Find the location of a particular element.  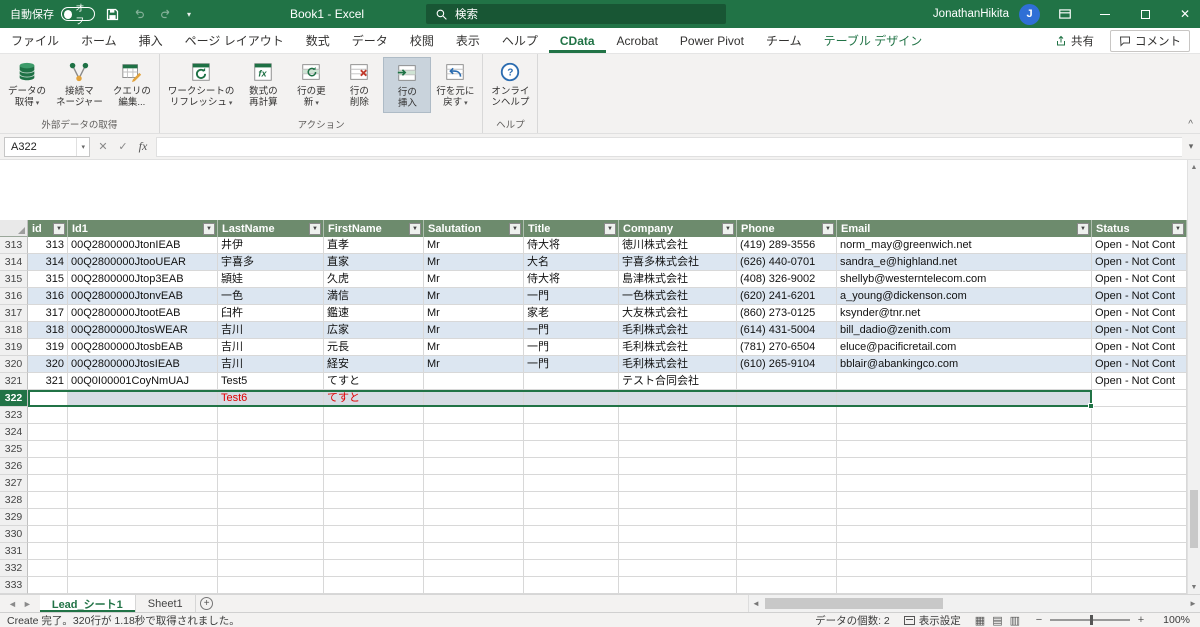

save-button is located at coordinates (112, 14).